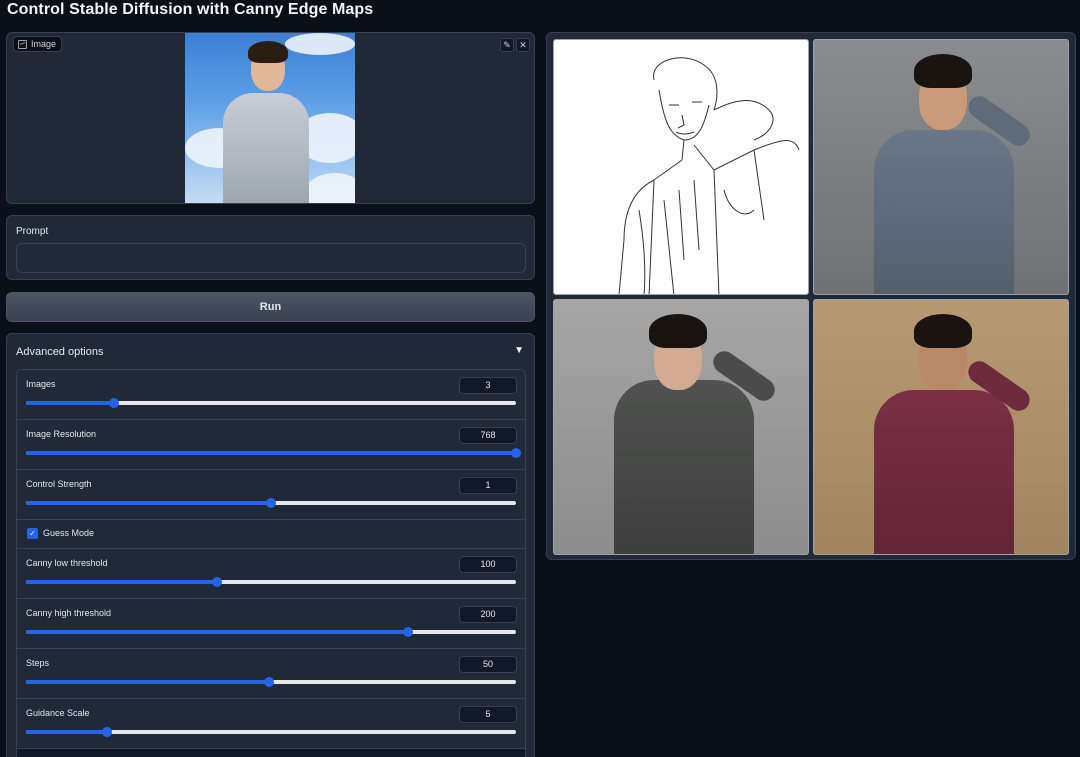 This screenshot has width=1080, height=757. Describe the element at coordinates (488, 485) in the screenshot. I see `number-input: 1` at that location.